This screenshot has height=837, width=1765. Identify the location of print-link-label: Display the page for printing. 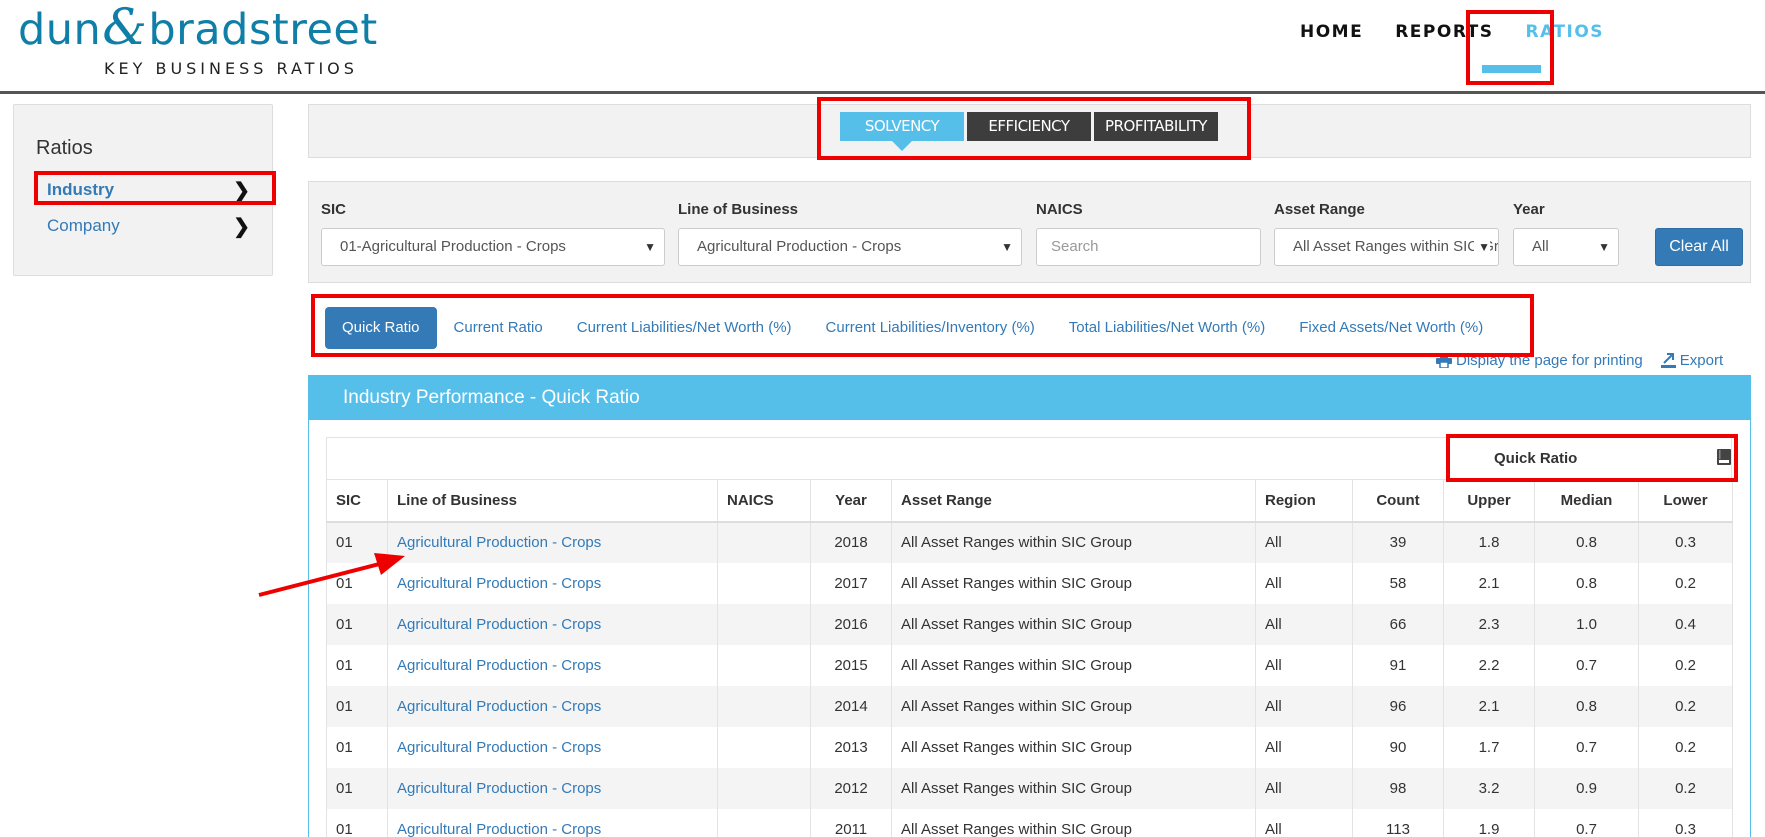
(1549, 360).